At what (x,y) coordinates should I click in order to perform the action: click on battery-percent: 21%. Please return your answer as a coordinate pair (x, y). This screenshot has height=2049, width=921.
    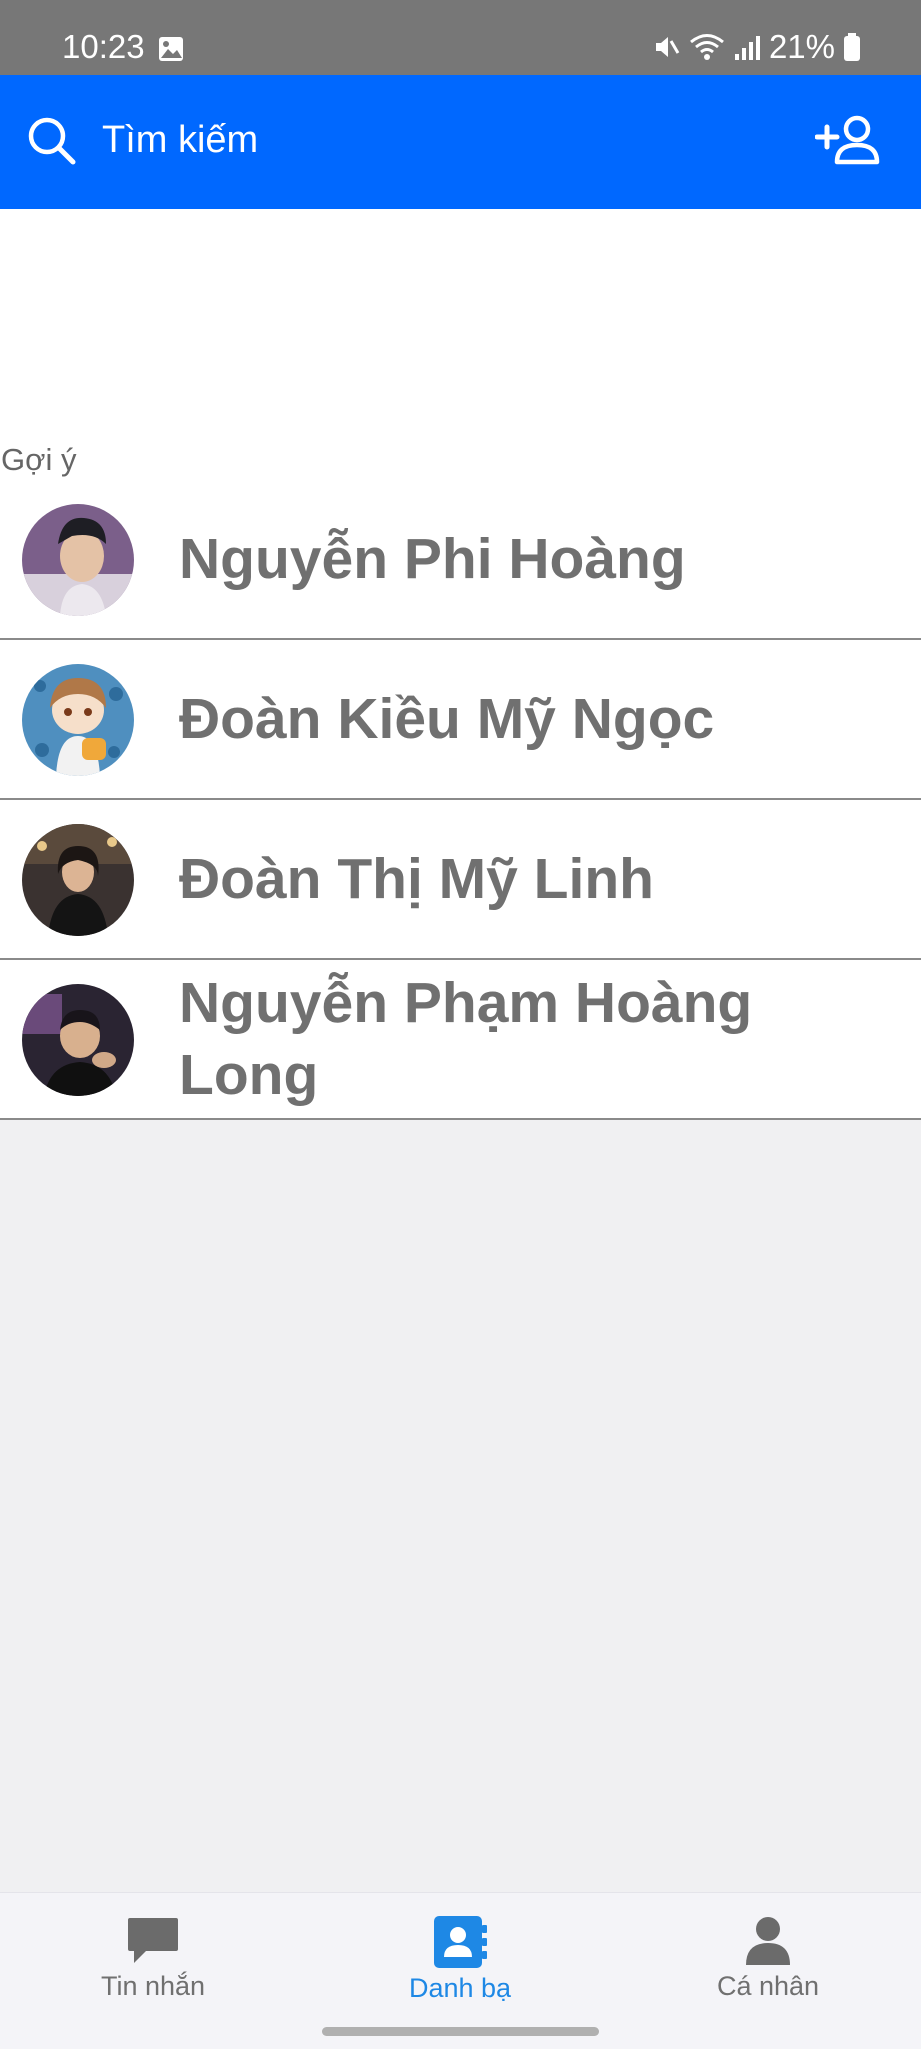
    Looking at the image, I should click on (801, 46).